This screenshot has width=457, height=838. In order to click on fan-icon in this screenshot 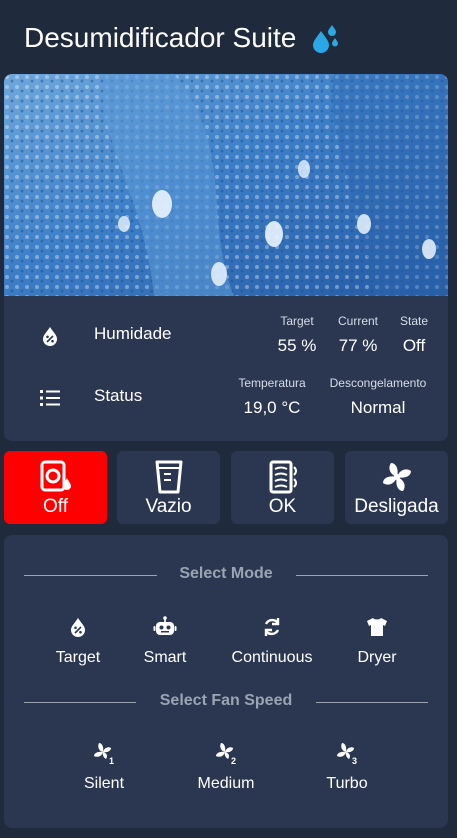, I will do `click(396, 477)`.